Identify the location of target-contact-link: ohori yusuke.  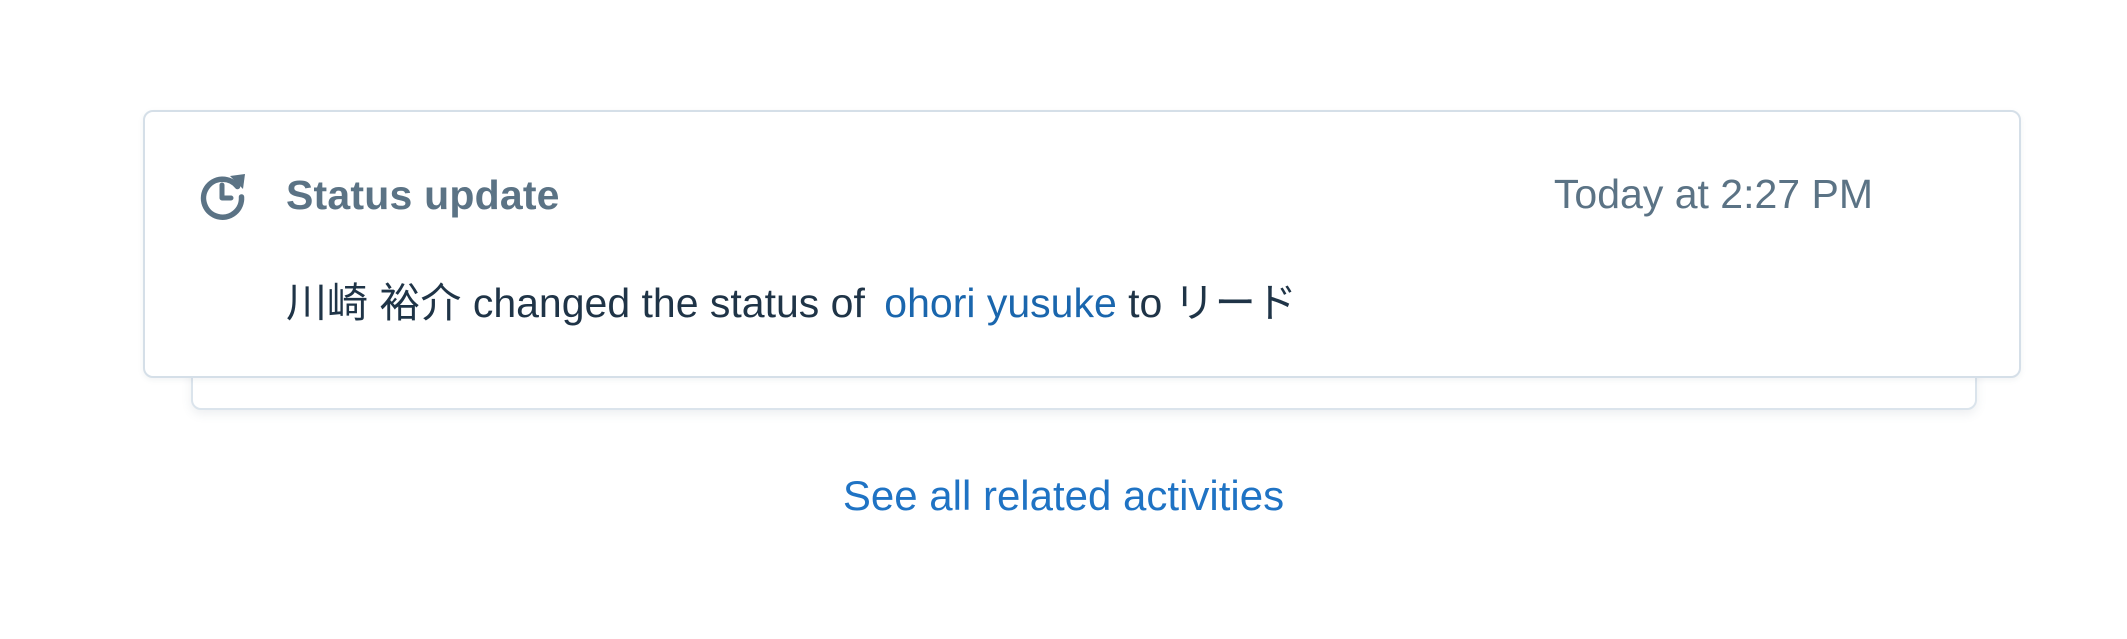
(1000, 303).